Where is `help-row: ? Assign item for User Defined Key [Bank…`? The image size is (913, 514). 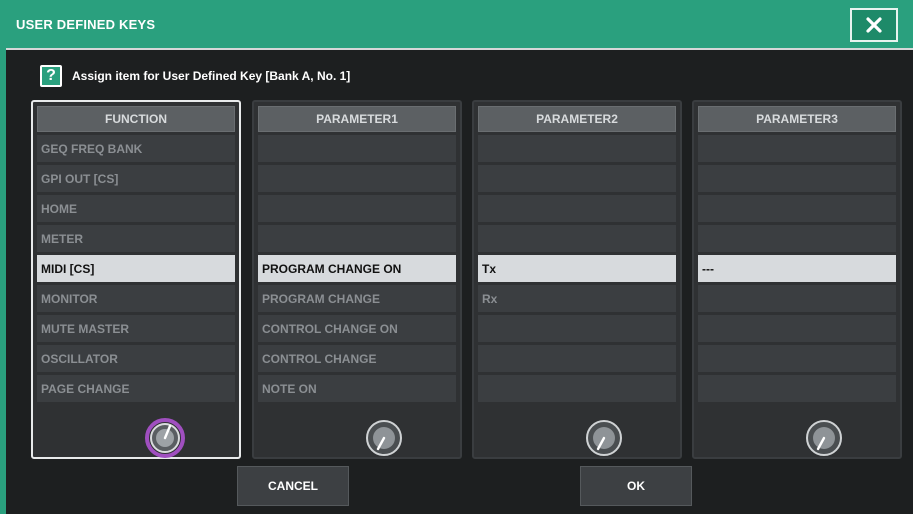
help-row: ? Assign item for User Defined Key [Bank… is located at coordinates (195, 76).